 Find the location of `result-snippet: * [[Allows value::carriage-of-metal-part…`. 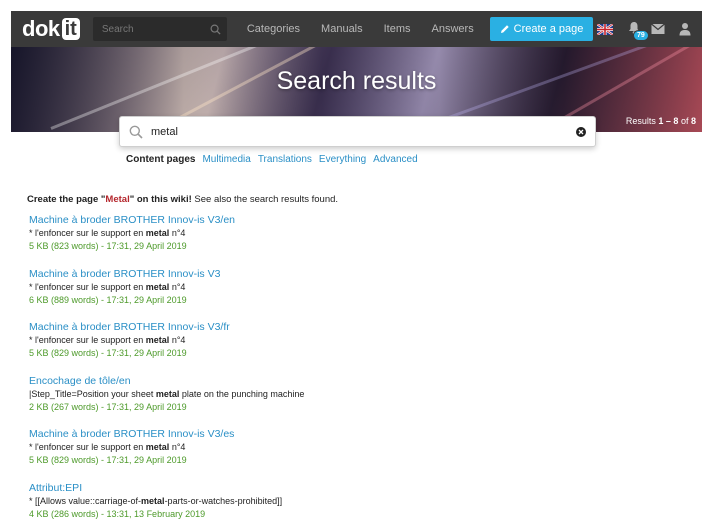

result-snippet: * [[Allows value::carriage-of-metal-part… is located at coordinates (359, 501).